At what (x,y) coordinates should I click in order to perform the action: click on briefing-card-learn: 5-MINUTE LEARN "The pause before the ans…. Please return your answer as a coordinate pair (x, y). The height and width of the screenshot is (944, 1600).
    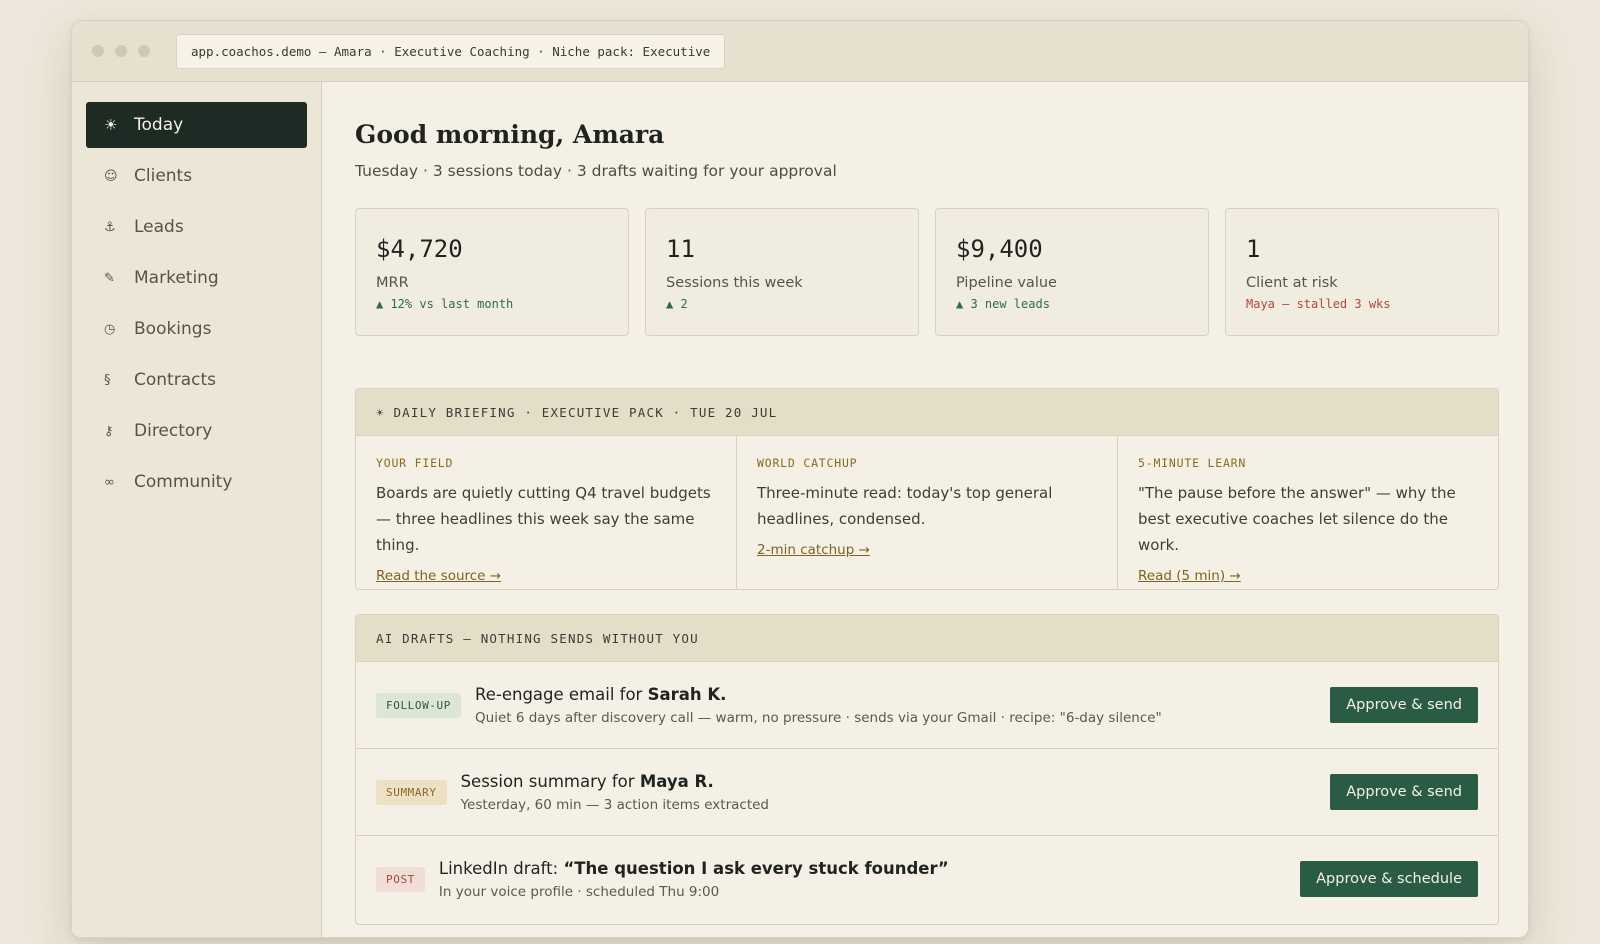
    Looking at the image, I should click on (1308, 512).